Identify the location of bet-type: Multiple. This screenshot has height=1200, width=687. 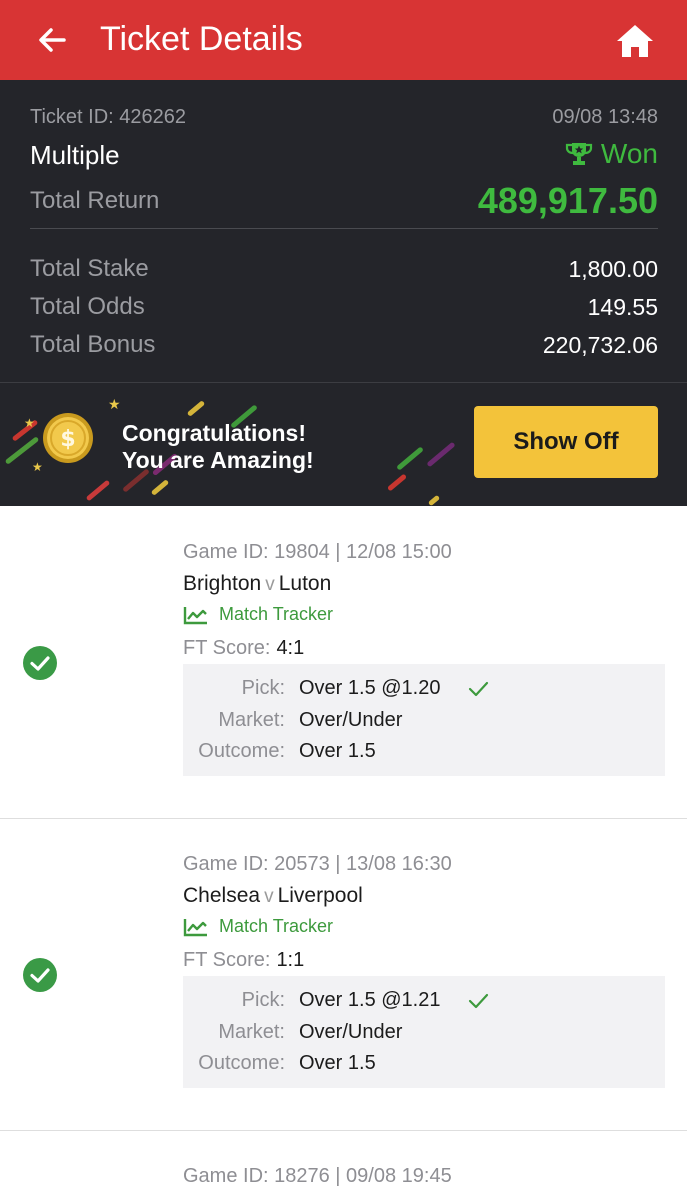
(75, 155).